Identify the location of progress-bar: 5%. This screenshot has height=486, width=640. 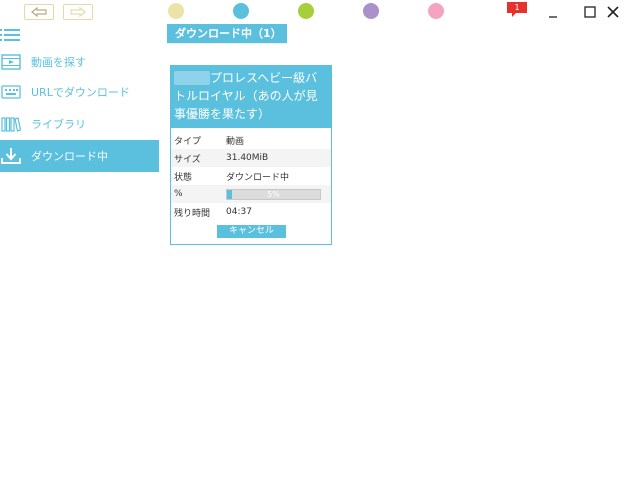
(273, 194).